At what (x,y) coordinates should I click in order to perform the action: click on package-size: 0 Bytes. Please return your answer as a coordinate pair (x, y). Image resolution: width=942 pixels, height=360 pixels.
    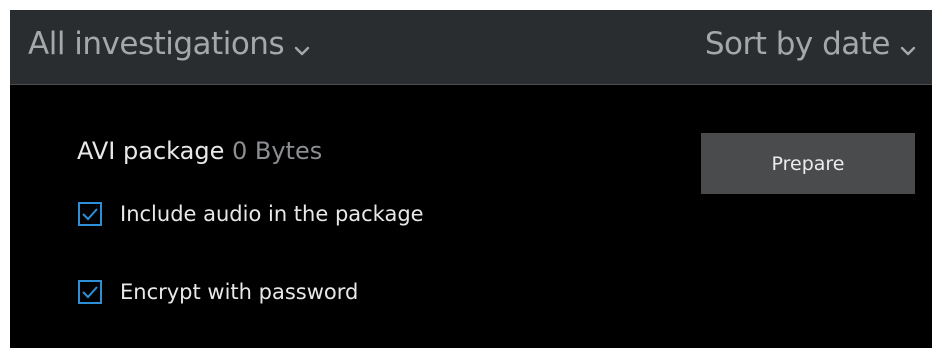
    Looking at the image, I should click on (277, 151).